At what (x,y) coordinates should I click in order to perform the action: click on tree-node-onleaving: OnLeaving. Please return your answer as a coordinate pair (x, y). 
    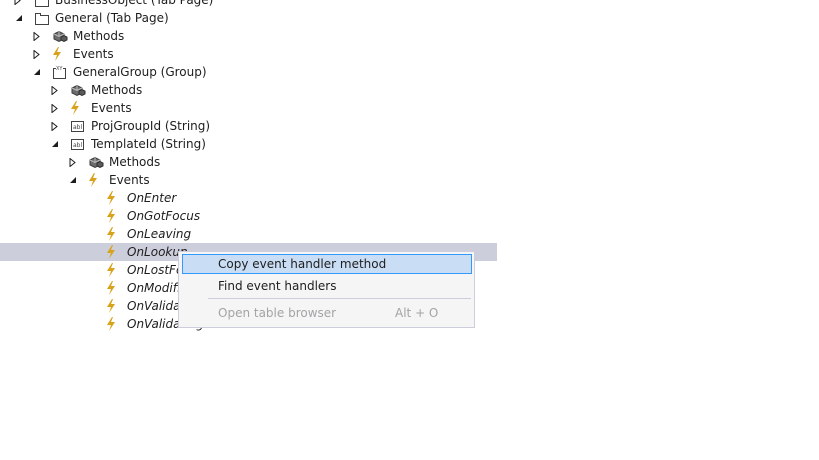
    Looking at the image, I should click on (409, 234).